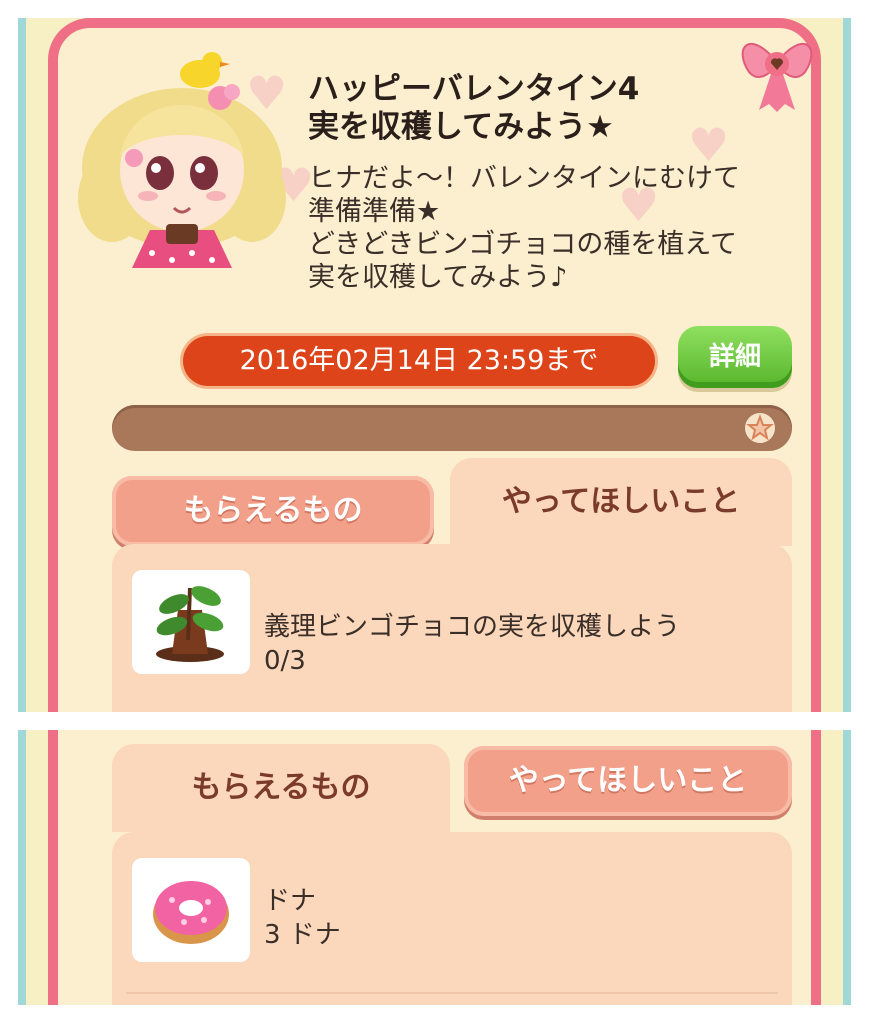 The image size is (869, 1025). I want to click on detail-button: 詳細, so click(735, 357).